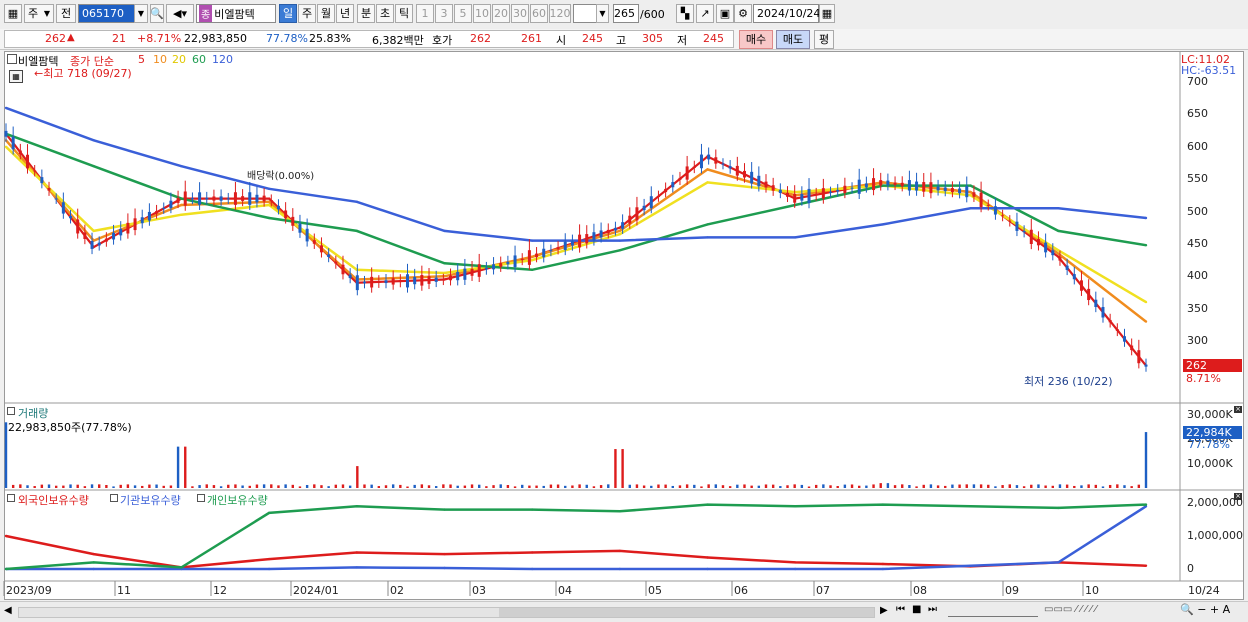  Describe the element at coordinates (1205, 609) in the screenshot. I see `zoom-icons: 🔍 − + A` at that location.